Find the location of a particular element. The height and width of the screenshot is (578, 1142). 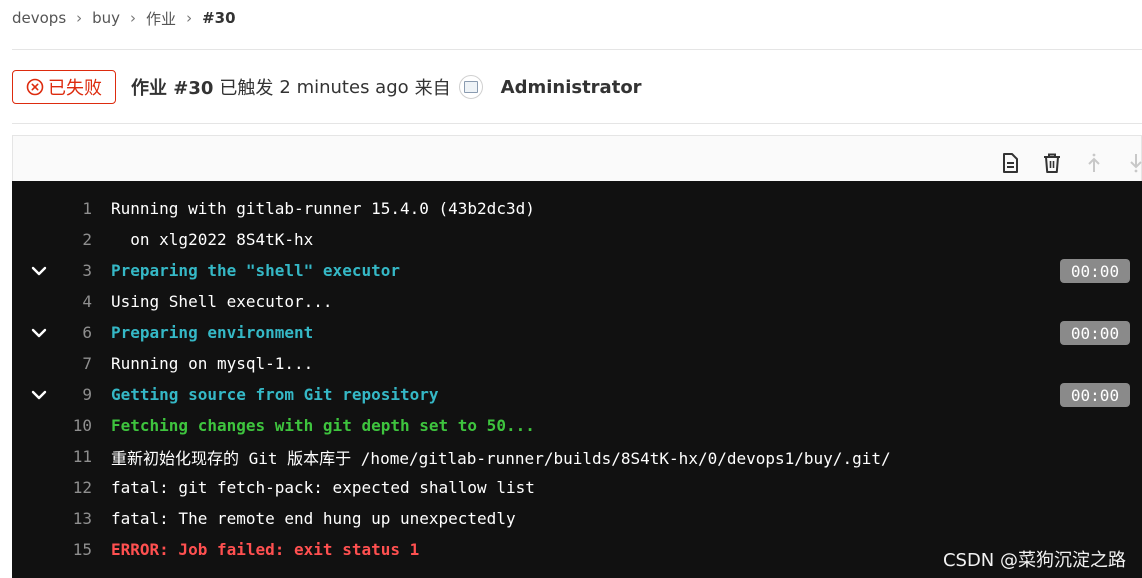

raw-log-icon is located at coordinates (1010, 163).